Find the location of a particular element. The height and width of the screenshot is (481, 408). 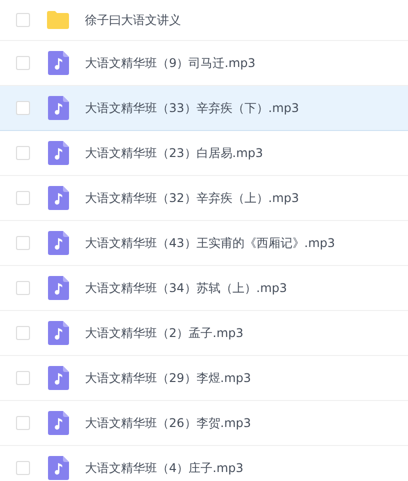

folder-icon is located at coordinates (58, 20).